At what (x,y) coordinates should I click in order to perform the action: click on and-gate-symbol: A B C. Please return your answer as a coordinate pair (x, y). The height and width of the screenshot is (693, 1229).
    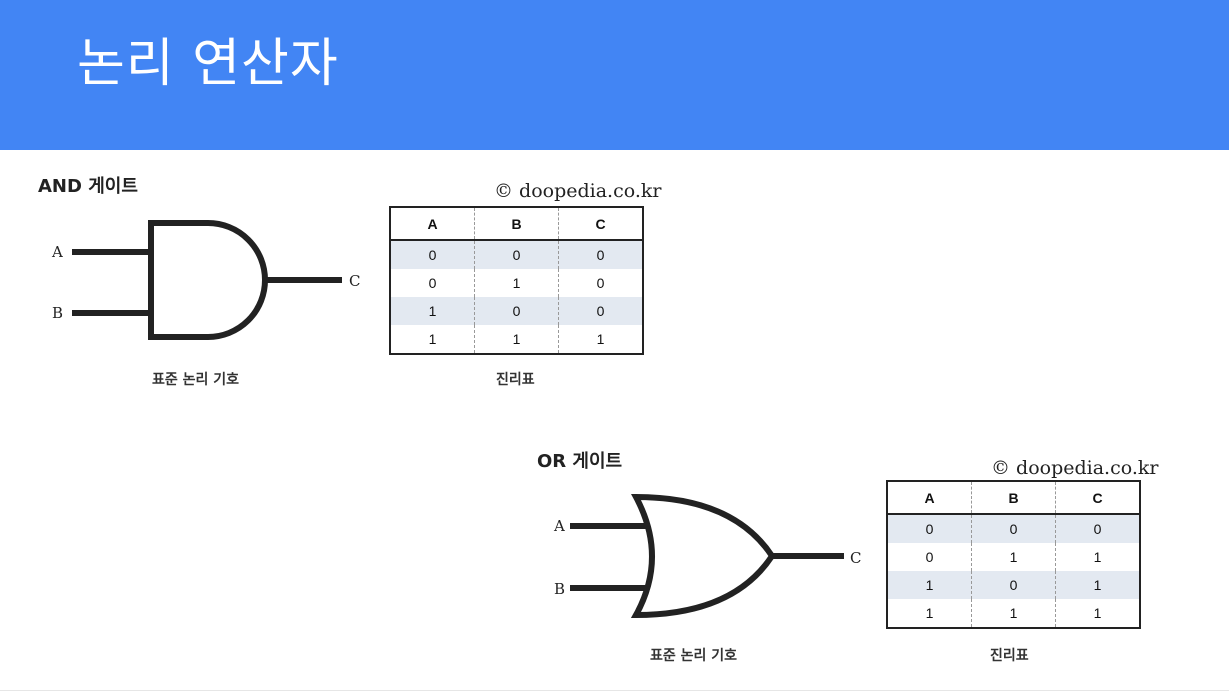
    Looking at the image, I should click on (205, 280).